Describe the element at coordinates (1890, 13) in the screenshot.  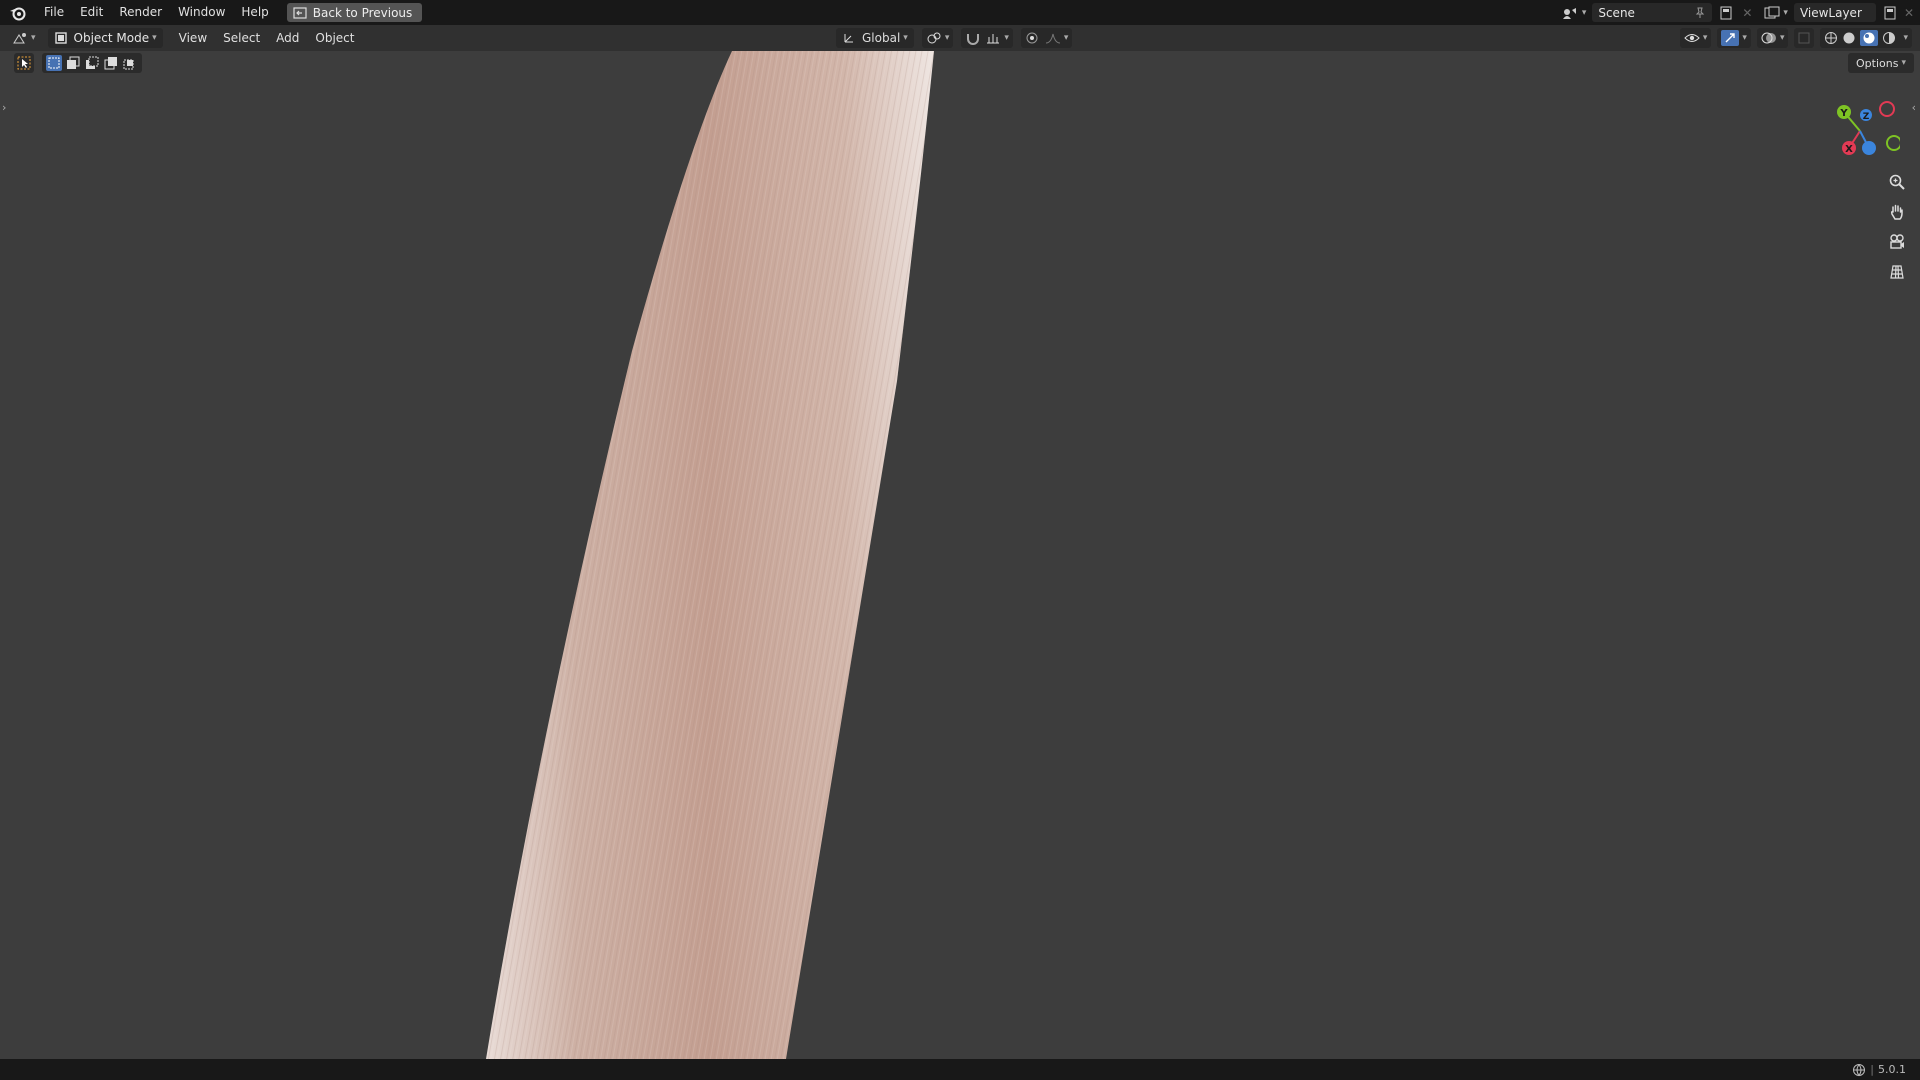
I see `new-view-layer-icon` at that location.